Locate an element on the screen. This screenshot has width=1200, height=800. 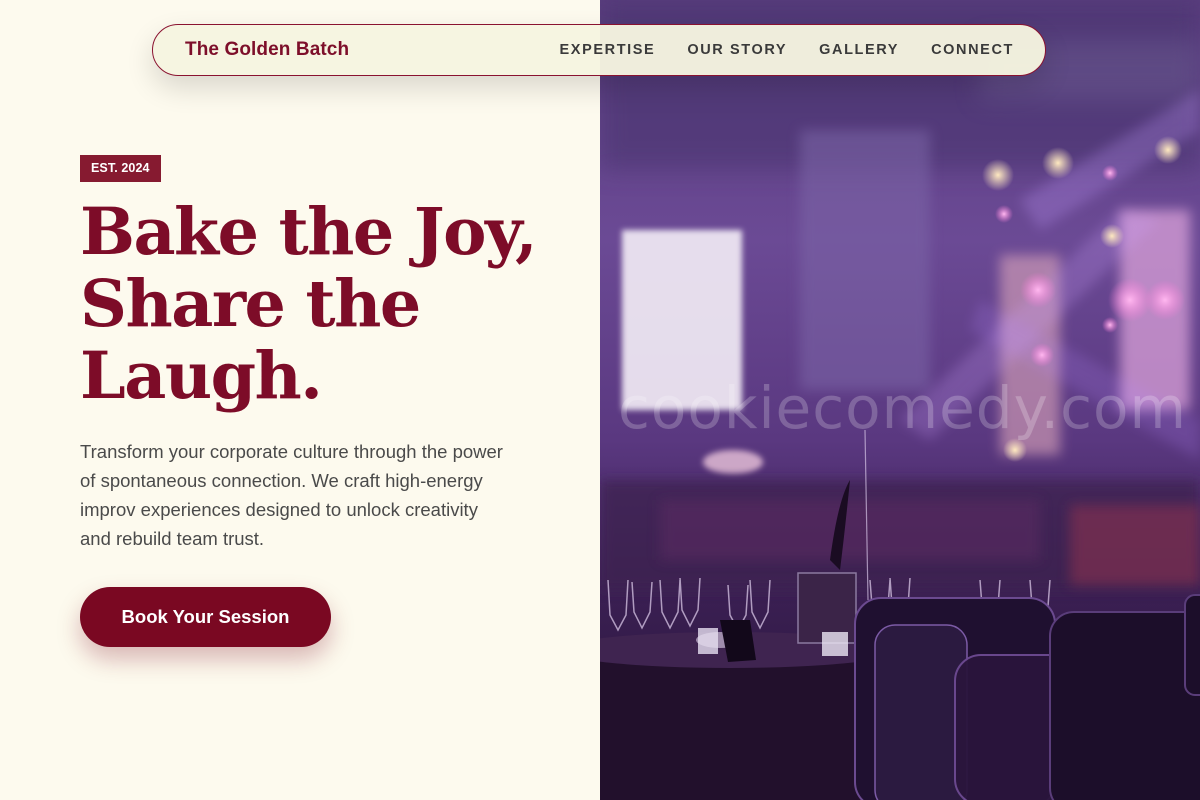
headline-line-1: Bake the Joy, is located at coordinates (309, 232).